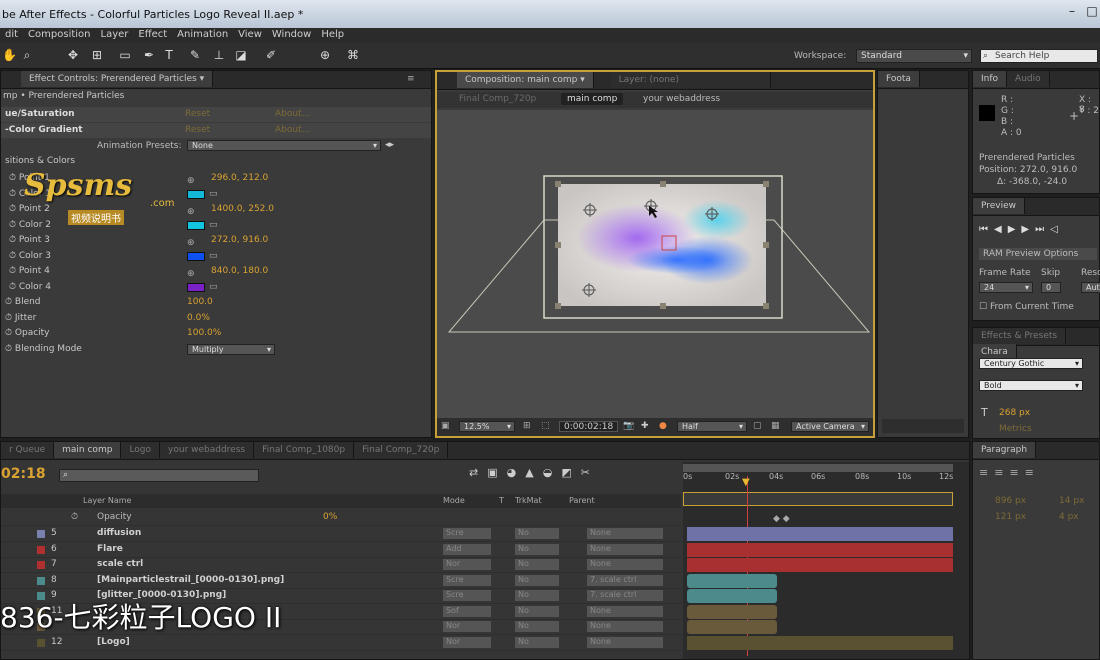  Describe the element at coordinates (820, 643) in the screenshot. I see `layer-bar-logo` at that location.